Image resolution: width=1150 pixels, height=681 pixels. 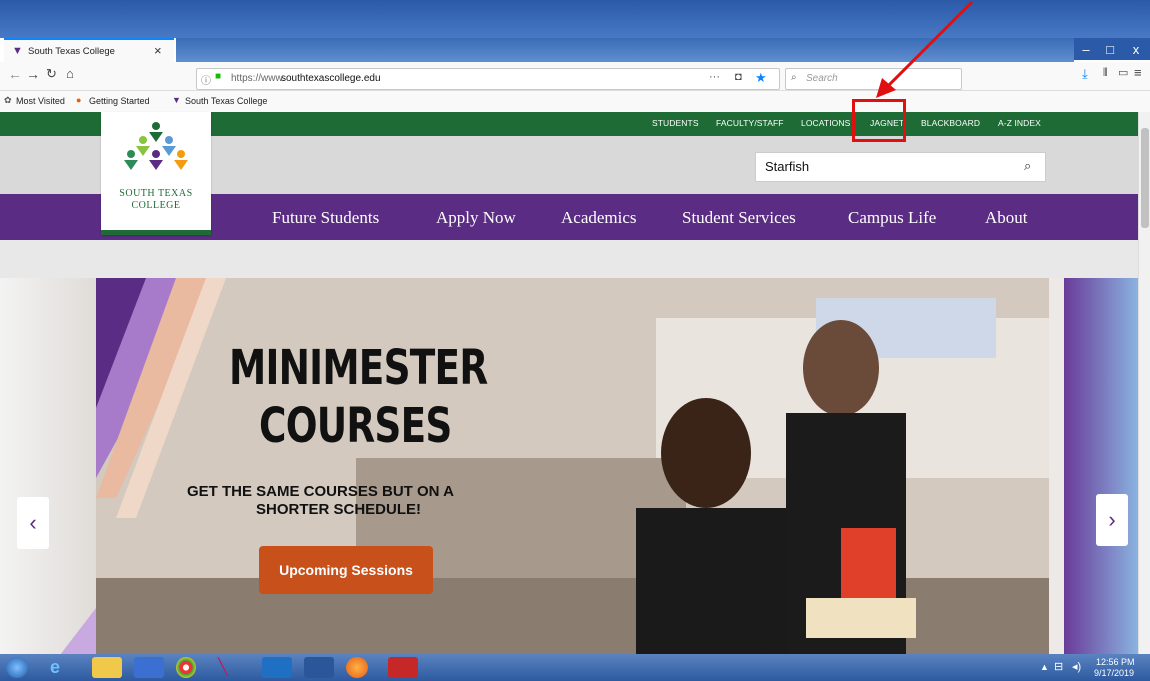 I want to click on bookmark-most-visited: Most Visited, so click(x=40, y=101).